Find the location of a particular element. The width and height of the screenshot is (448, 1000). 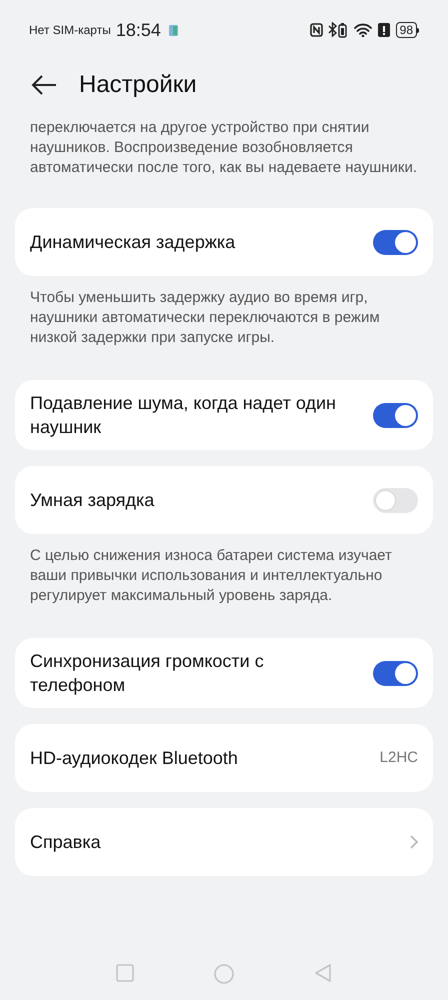

chevron-right-icon is located at coordinates (414, 842).